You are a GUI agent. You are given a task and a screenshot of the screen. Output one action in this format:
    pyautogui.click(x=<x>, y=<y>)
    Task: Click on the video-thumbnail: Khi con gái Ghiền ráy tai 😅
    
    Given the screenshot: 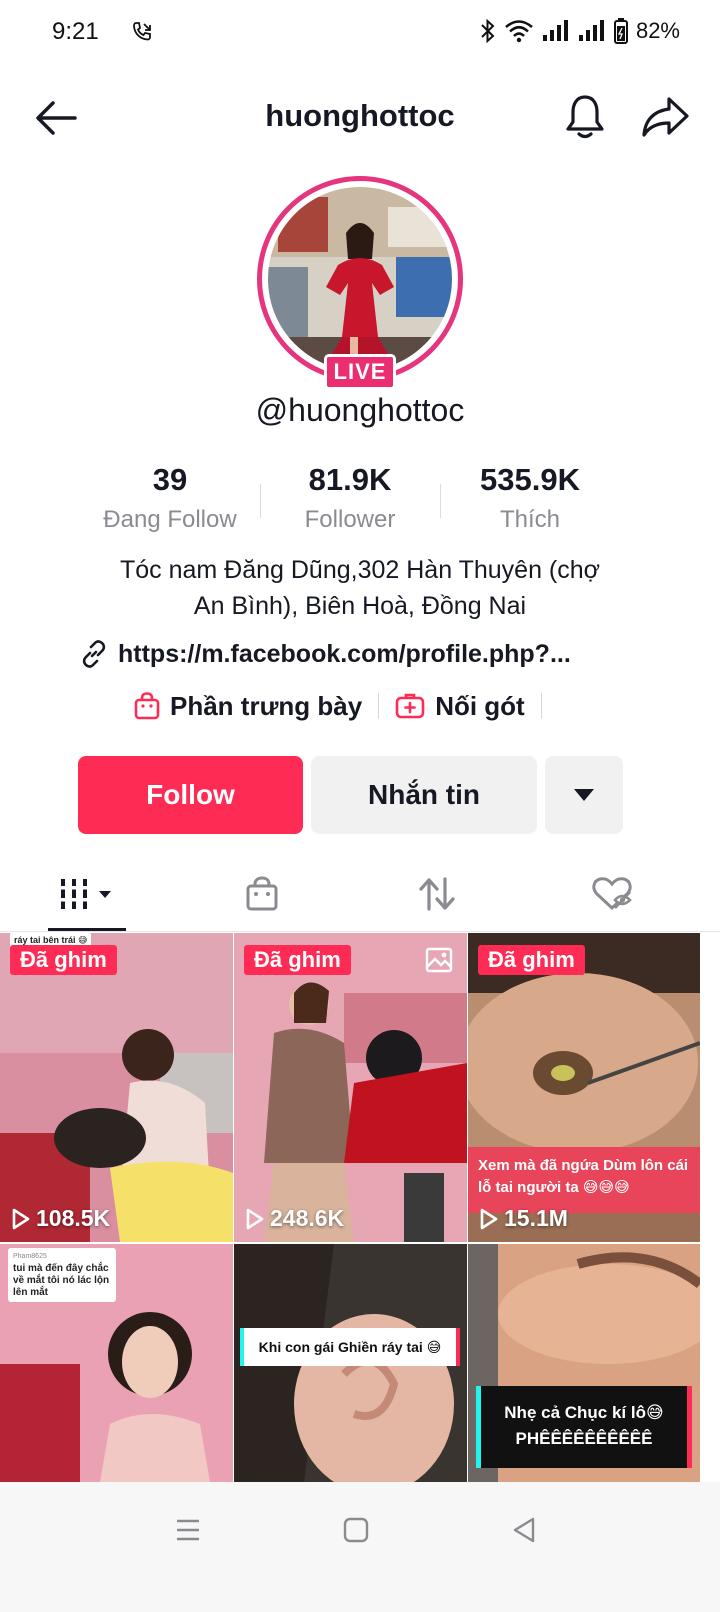 What is the action you would take?
    pyautogui.click(x=350, y=1363)
    